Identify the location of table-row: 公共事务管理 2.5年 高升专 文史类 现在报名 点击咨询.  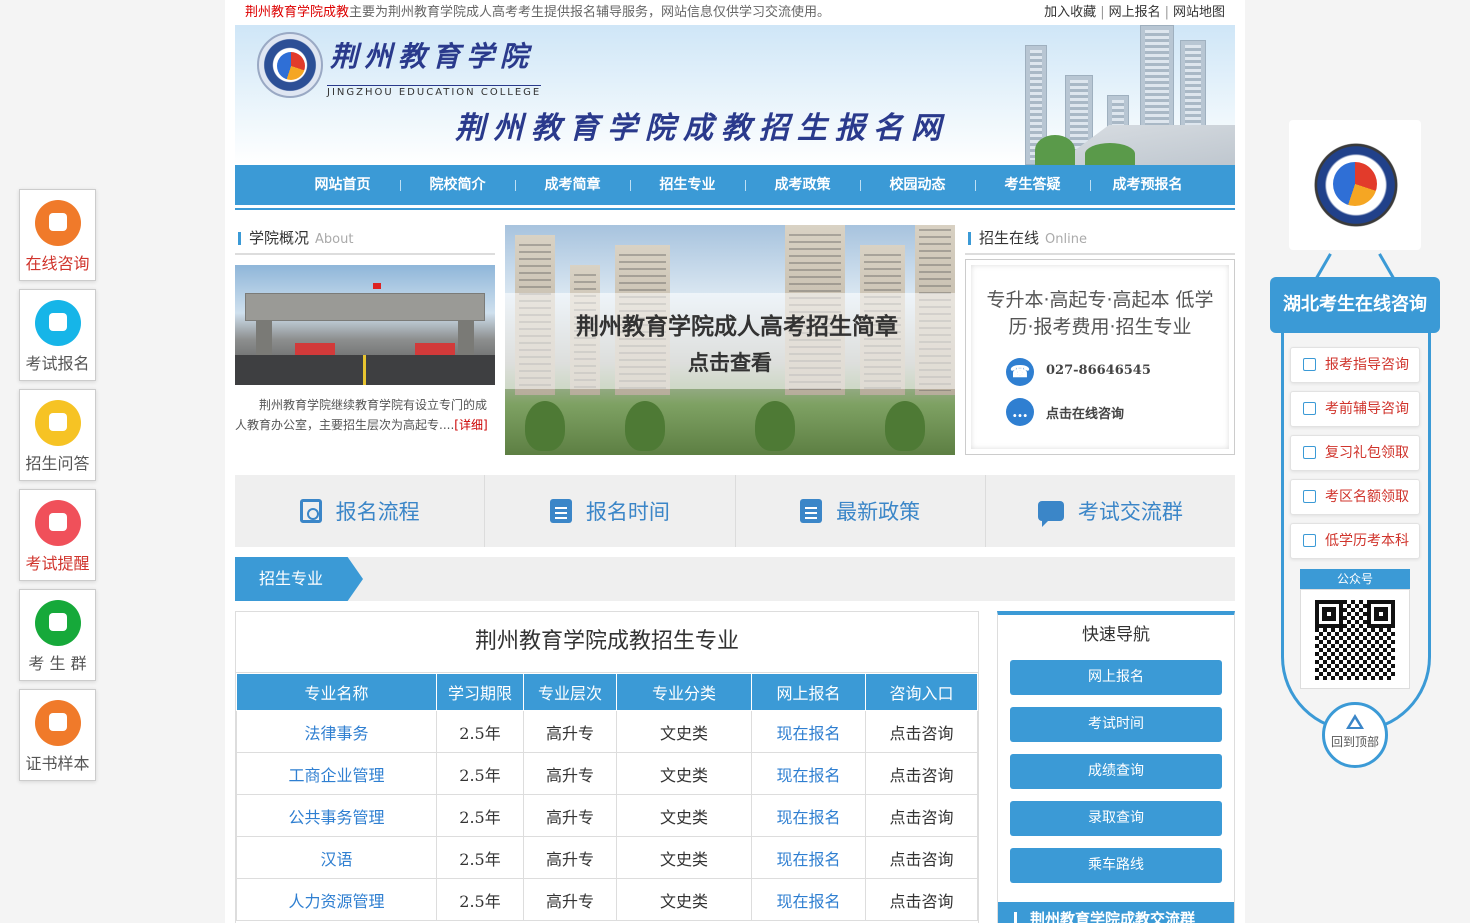
(607, 815).